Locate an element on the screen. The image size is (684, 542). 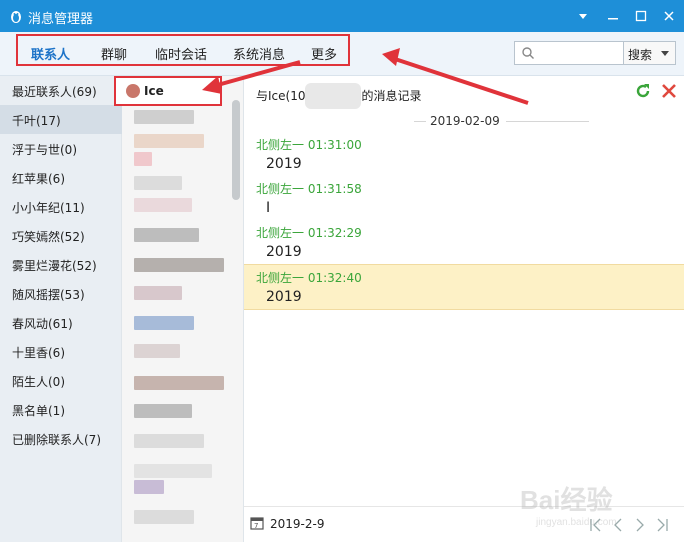
watermark: Bai经验 jingyan.baidu.com is located at coordinates (568, 504).